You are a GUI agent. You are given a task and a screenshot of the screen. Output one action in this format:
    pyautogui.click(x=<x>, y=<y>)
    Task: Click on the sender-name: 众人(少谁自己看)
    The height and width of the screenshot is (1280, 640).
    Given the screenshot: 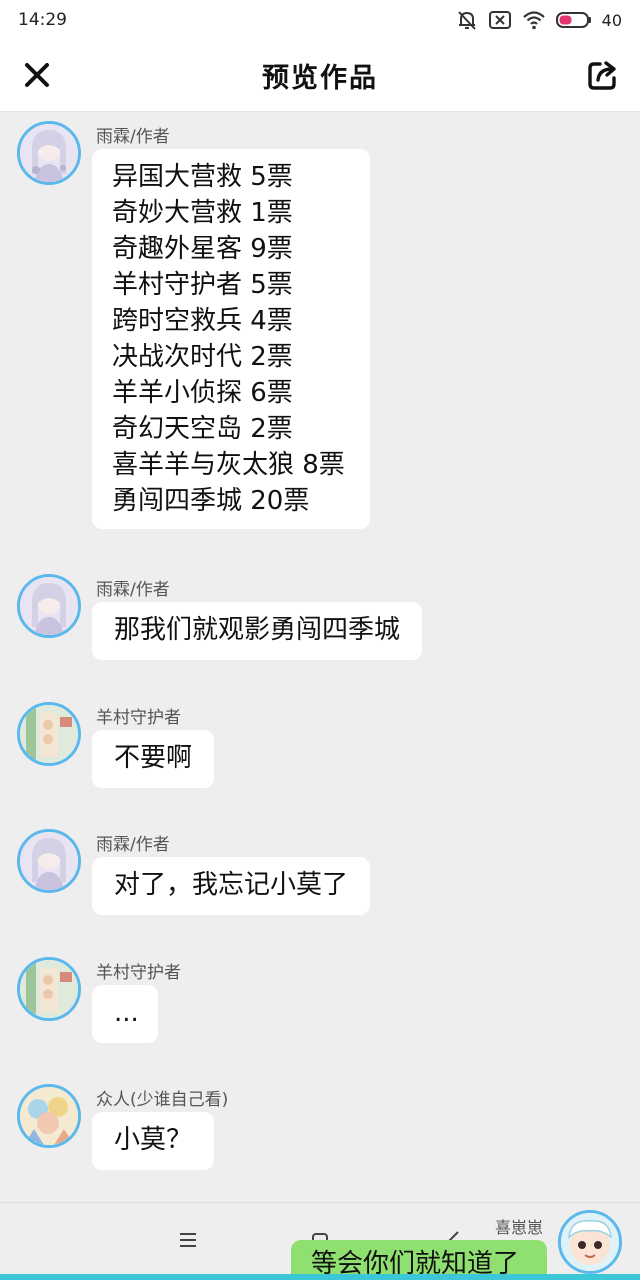 What is the action you would take?
    pyautogui.click(x=162, y=1100)
    